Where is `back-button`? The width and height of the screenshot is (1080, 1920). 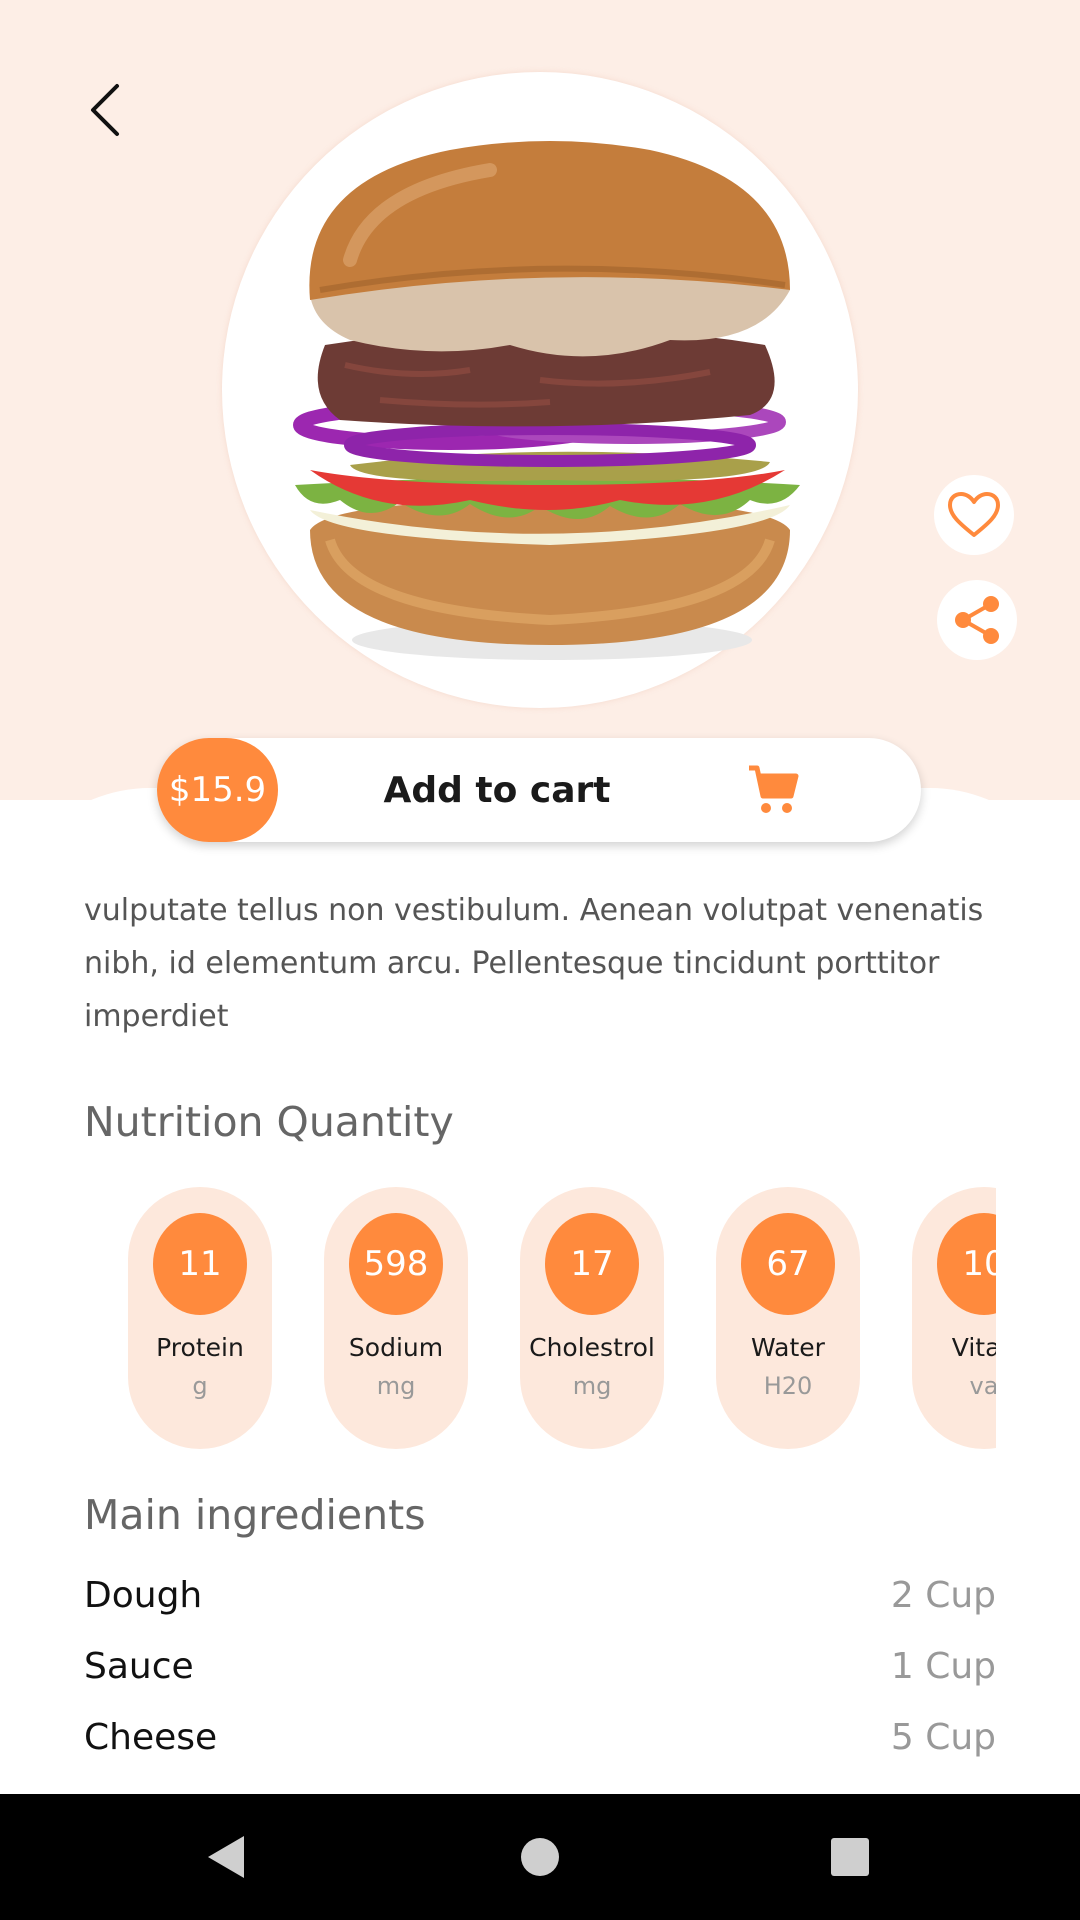
back-button is located at coordinates (105, 110).